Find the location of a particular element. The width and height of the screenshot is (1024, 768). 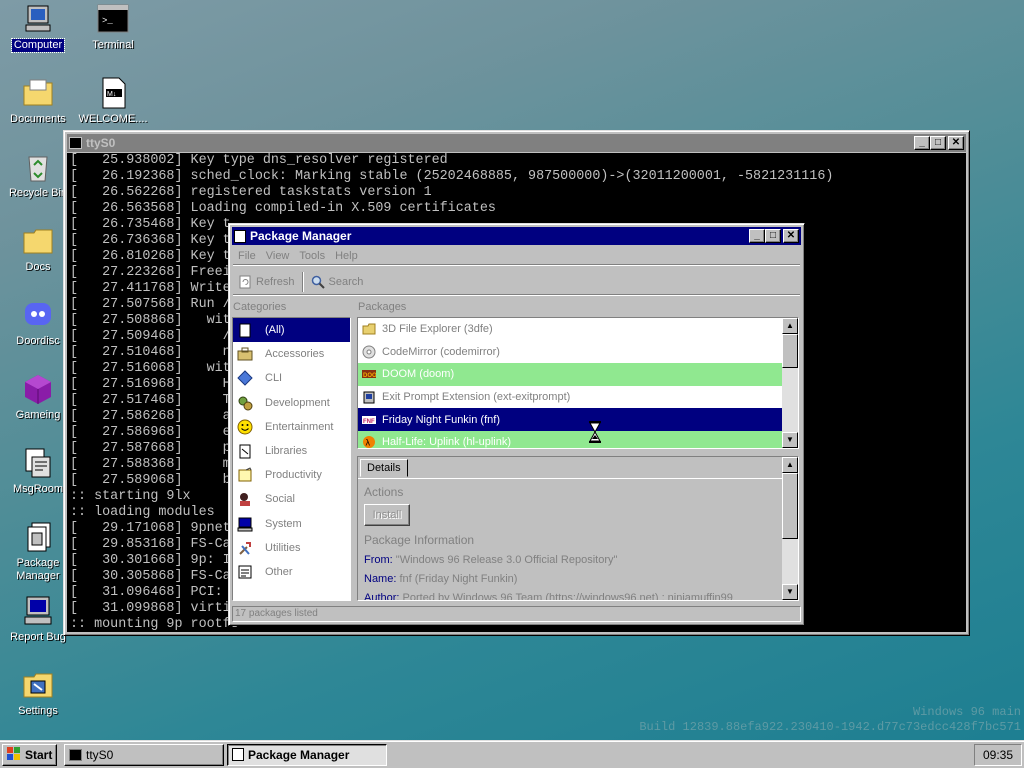

productivity-icon is located at coordinates (245, 475).